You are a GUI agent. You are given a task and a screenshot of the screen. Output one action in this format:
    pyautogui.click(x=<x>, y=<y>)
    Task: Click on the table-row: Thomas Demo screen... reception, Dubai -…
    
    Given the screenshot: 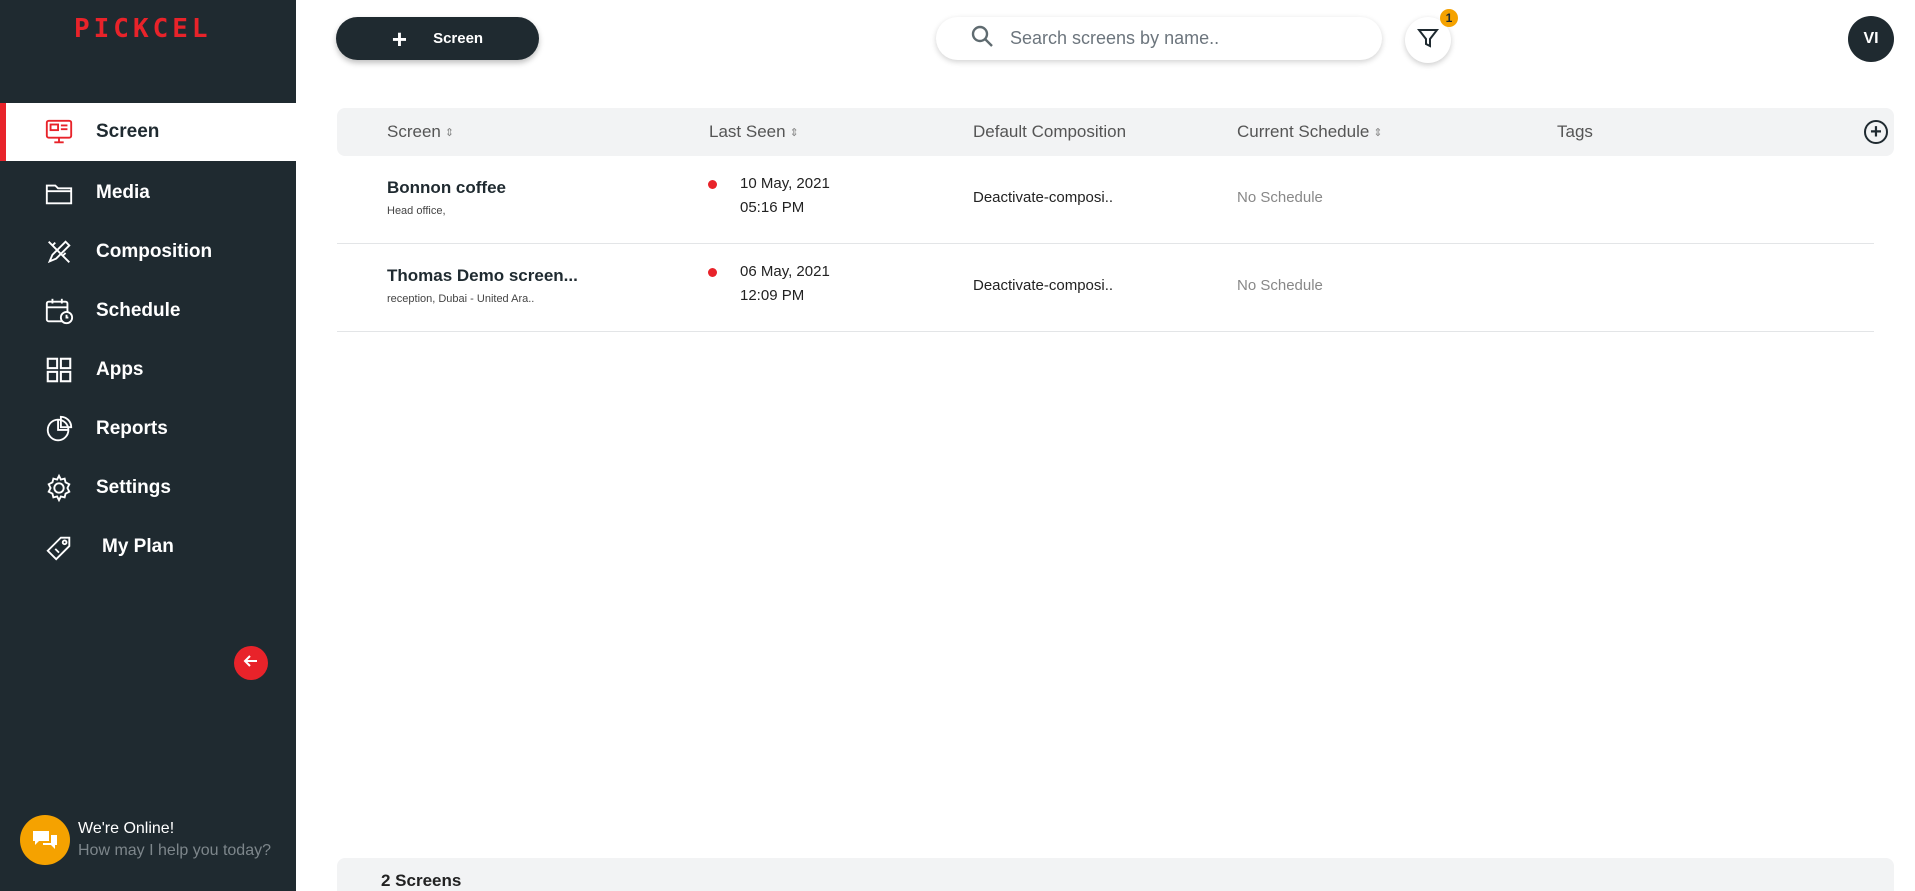 What is the action you would take?
    pyautogui.click(x=1105, y=288)
    